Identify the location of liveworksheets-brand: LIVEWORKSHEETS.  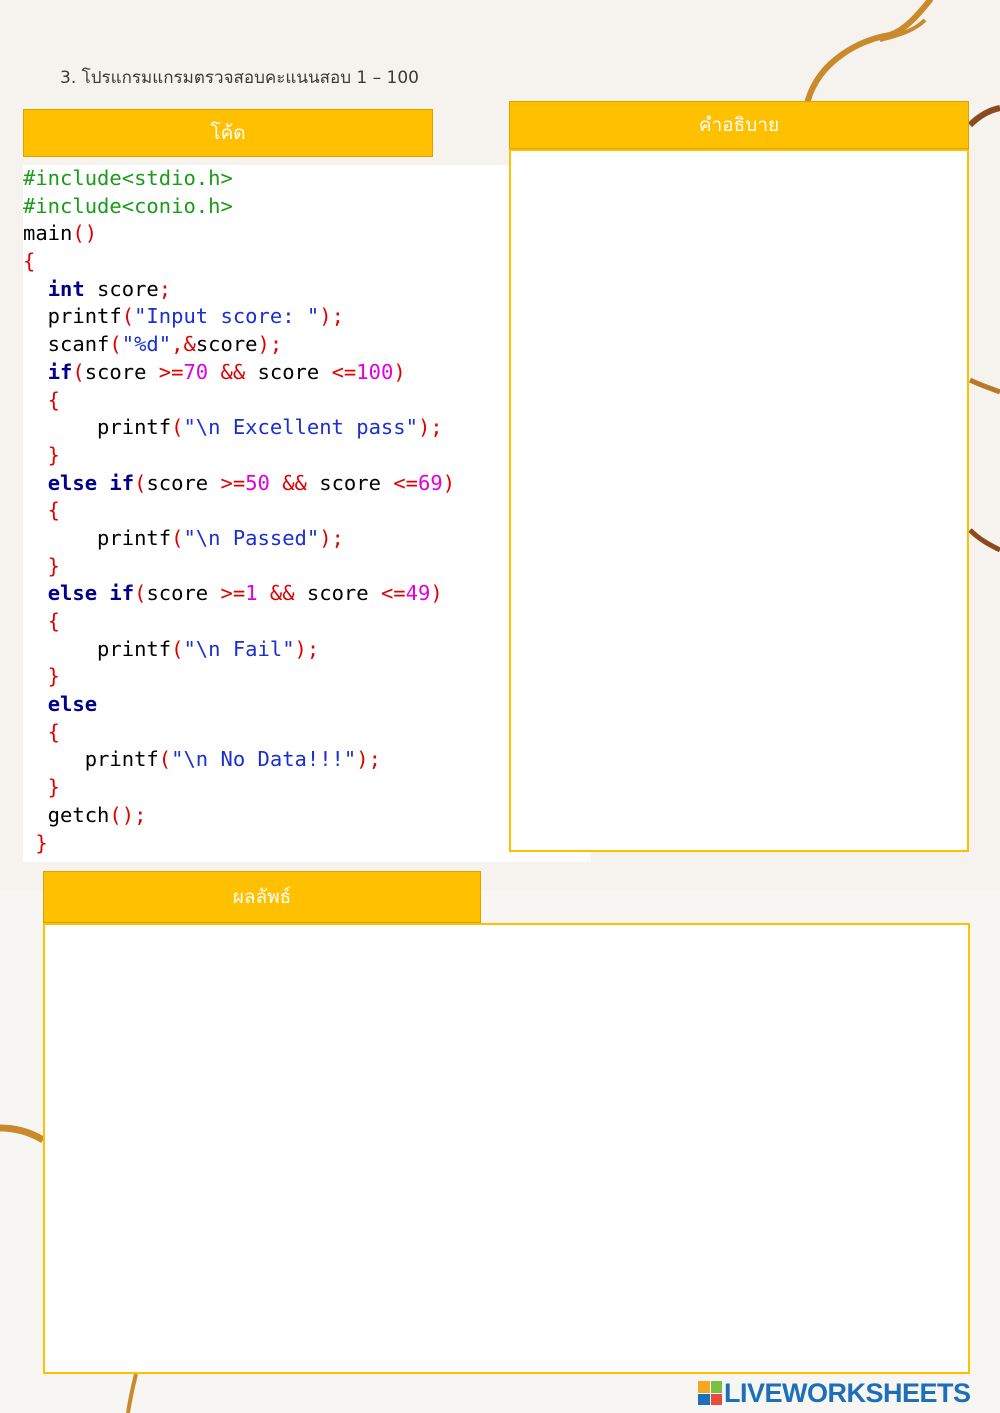
(834, 1393).